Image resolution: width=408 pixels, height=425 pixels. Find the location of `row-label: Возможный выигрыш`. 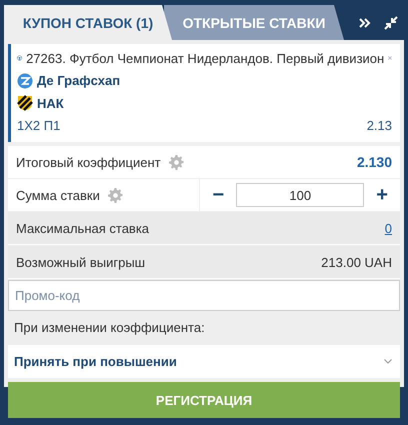

row-label: Возможный выигрыш is located at coordinates (81, 262).